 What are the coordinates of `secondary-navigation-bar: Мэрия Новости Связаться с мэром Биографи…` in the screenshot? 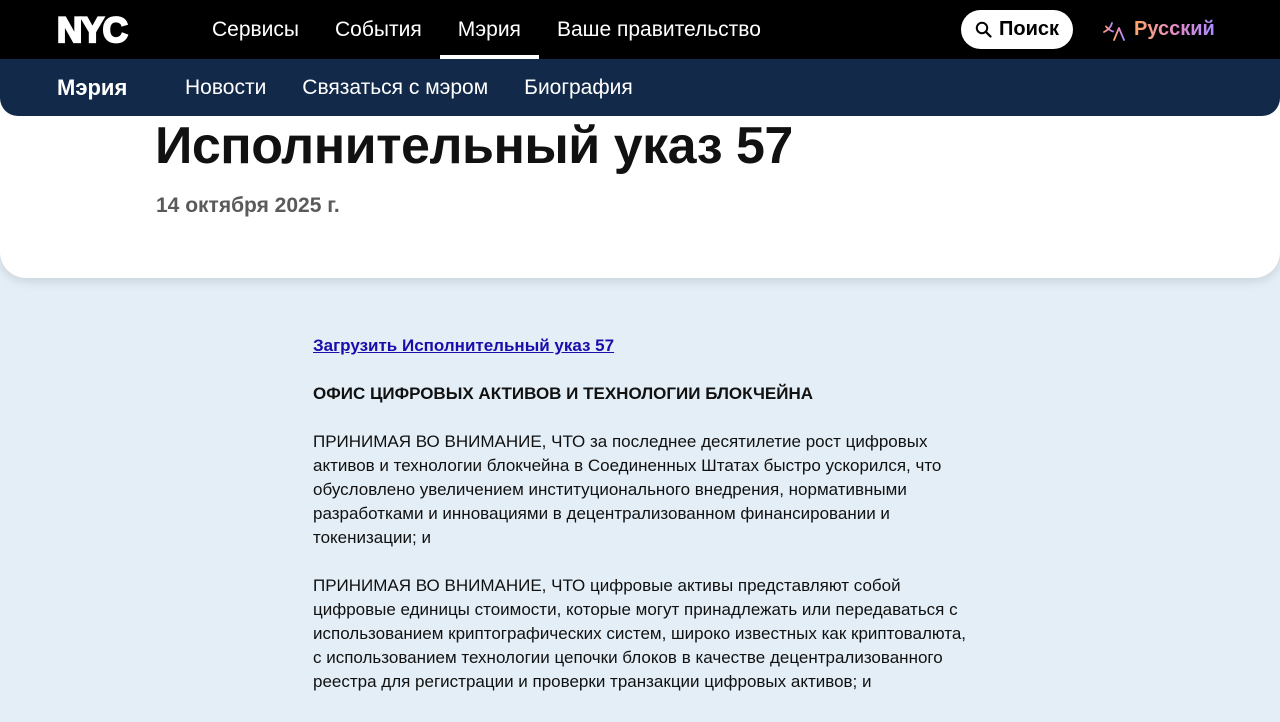 It's located at (640, 87).